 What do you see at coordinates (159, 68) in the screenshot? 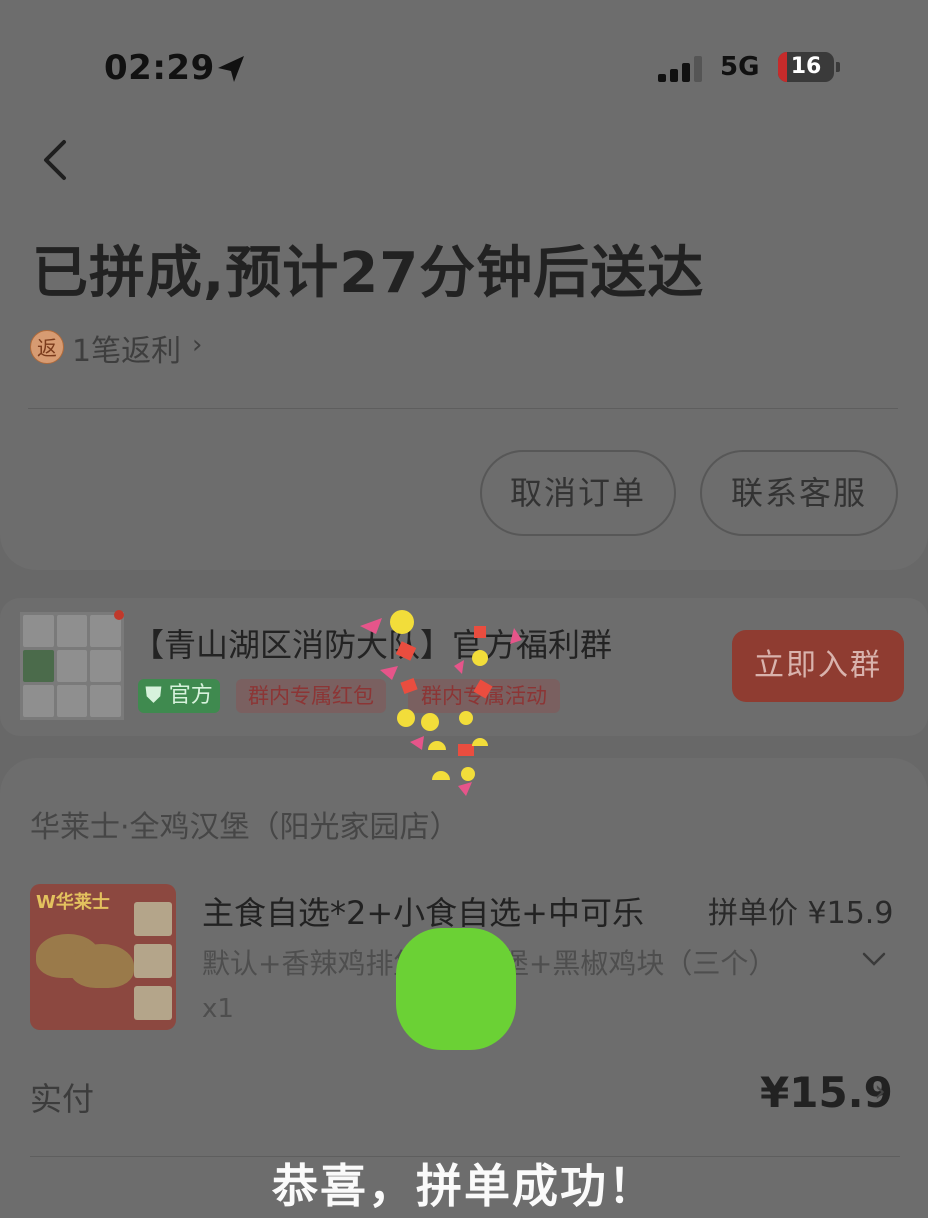
I see `status-time: 02:29` at bounding box center [159, 68].